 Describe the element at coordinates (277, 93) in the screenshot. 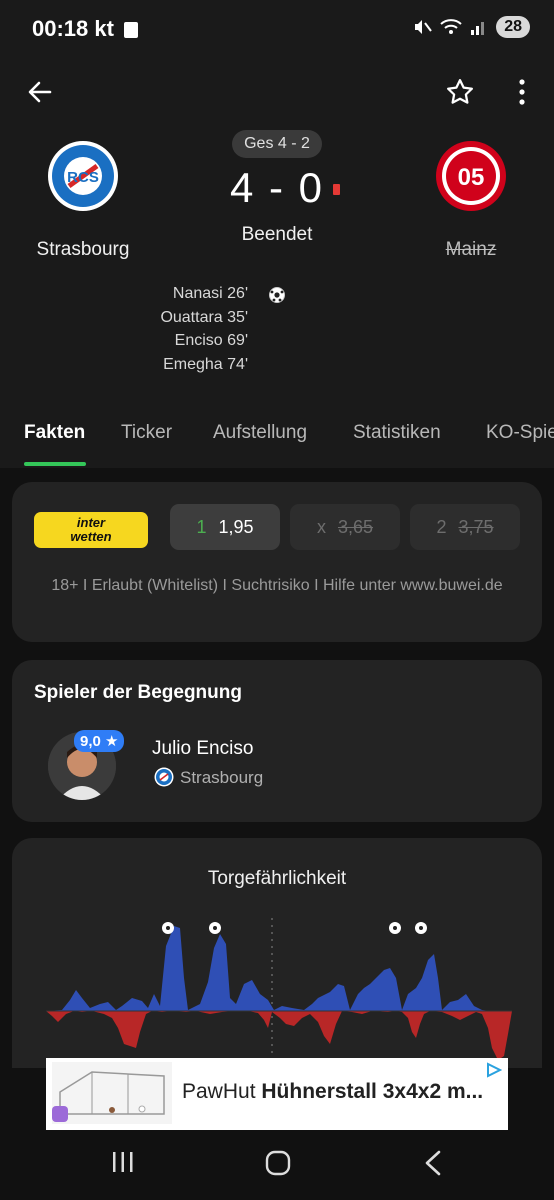

I see `top-bar` at that location.